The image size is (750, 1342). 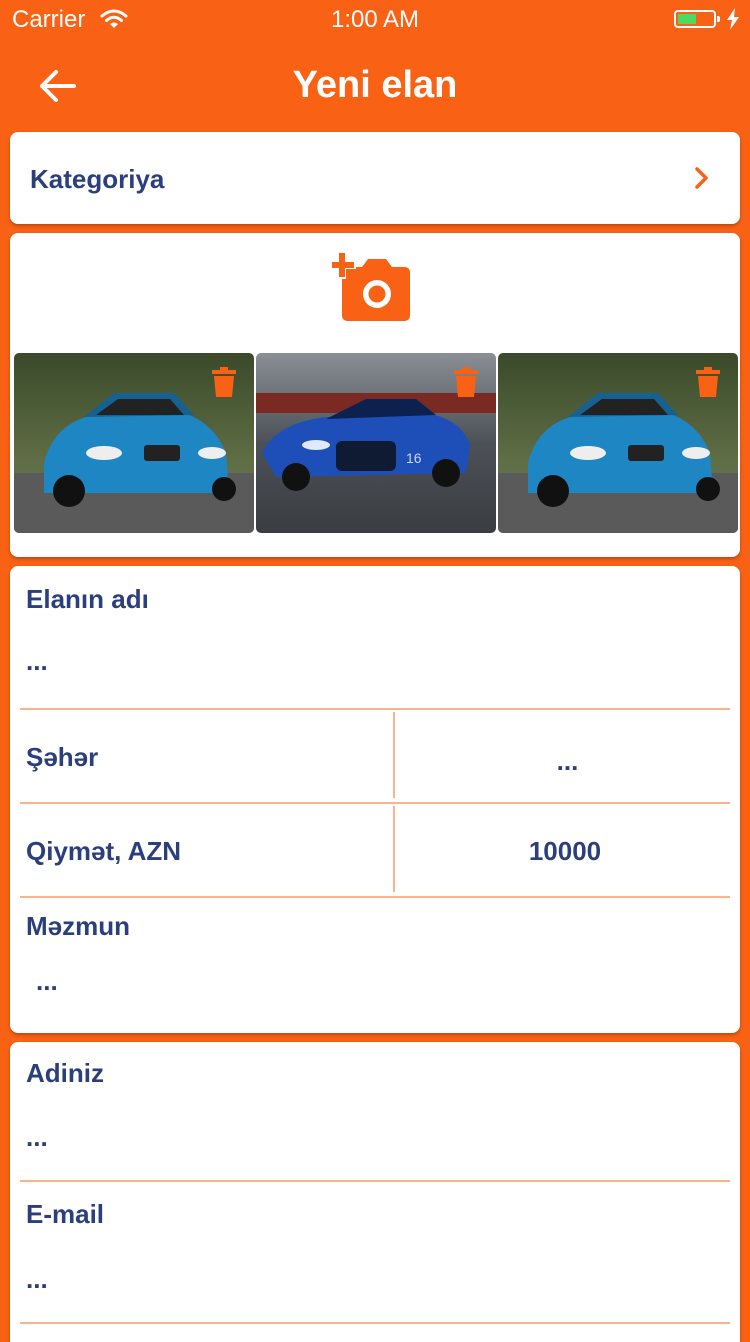 What do you see at coordinates (376, 443) in the screenshot?
I see `photo-thumbnail: 16` at bounding box center [376, 443].